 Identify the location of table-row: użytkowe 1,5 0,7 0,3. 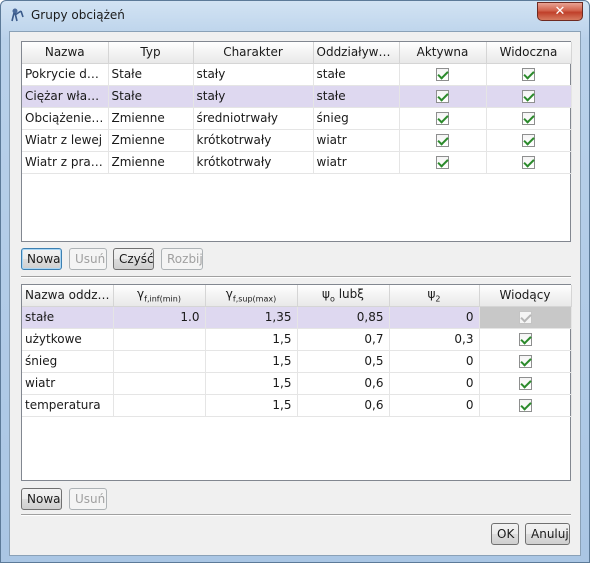
(297, 339).